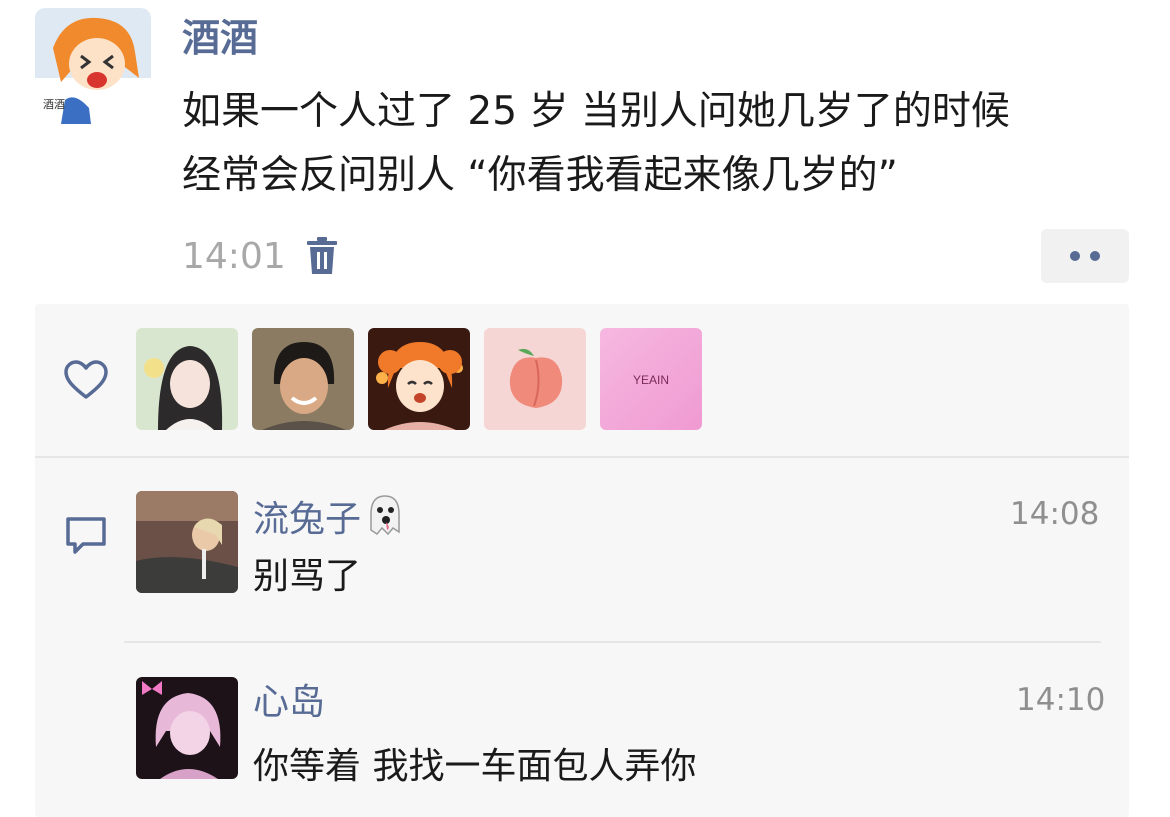 This screenshot has width=1170, height=817. I want to click on like-avatar-5-text: YEAIN, so click(651, 380).